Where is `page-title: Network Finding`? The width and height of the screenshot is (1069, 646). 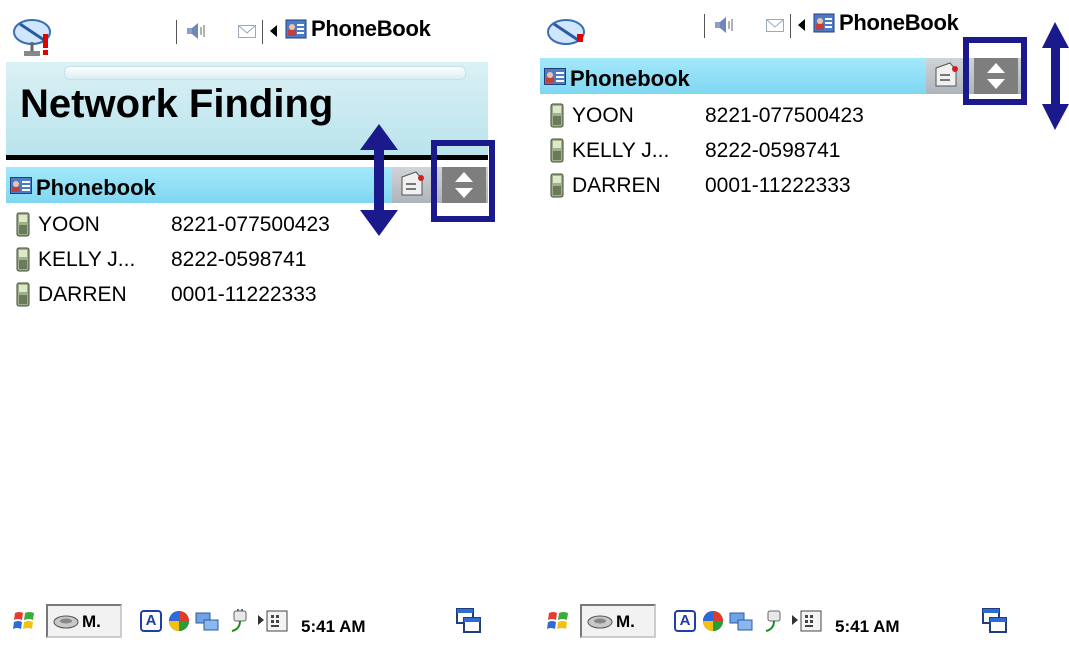
page-title: Network Finding is located at coordinates (177, 104).